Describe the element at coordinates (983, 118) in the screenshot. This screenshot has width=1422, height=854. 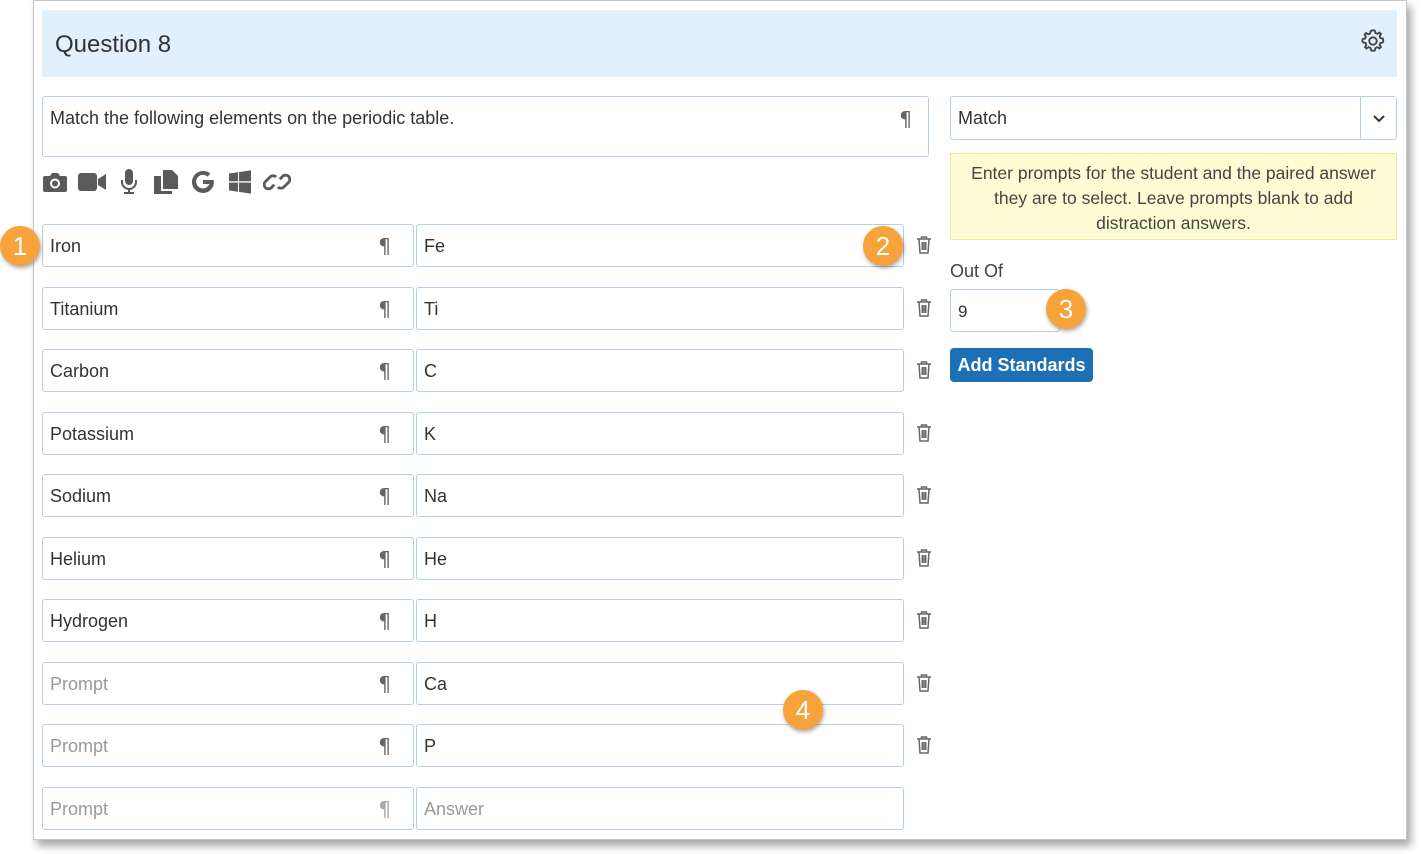
I see `question-type-value: Match` at that location.